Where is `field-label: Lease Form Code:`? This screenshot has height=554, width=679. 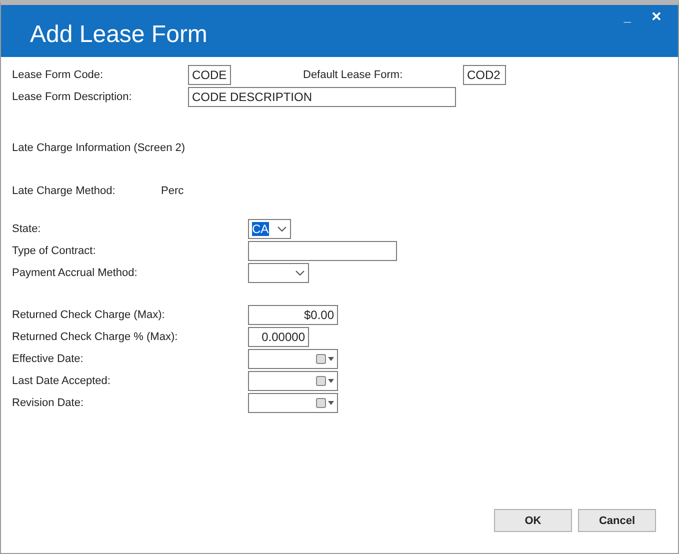 field-label: Lease Form Code: is located at coordinates (58, 75).